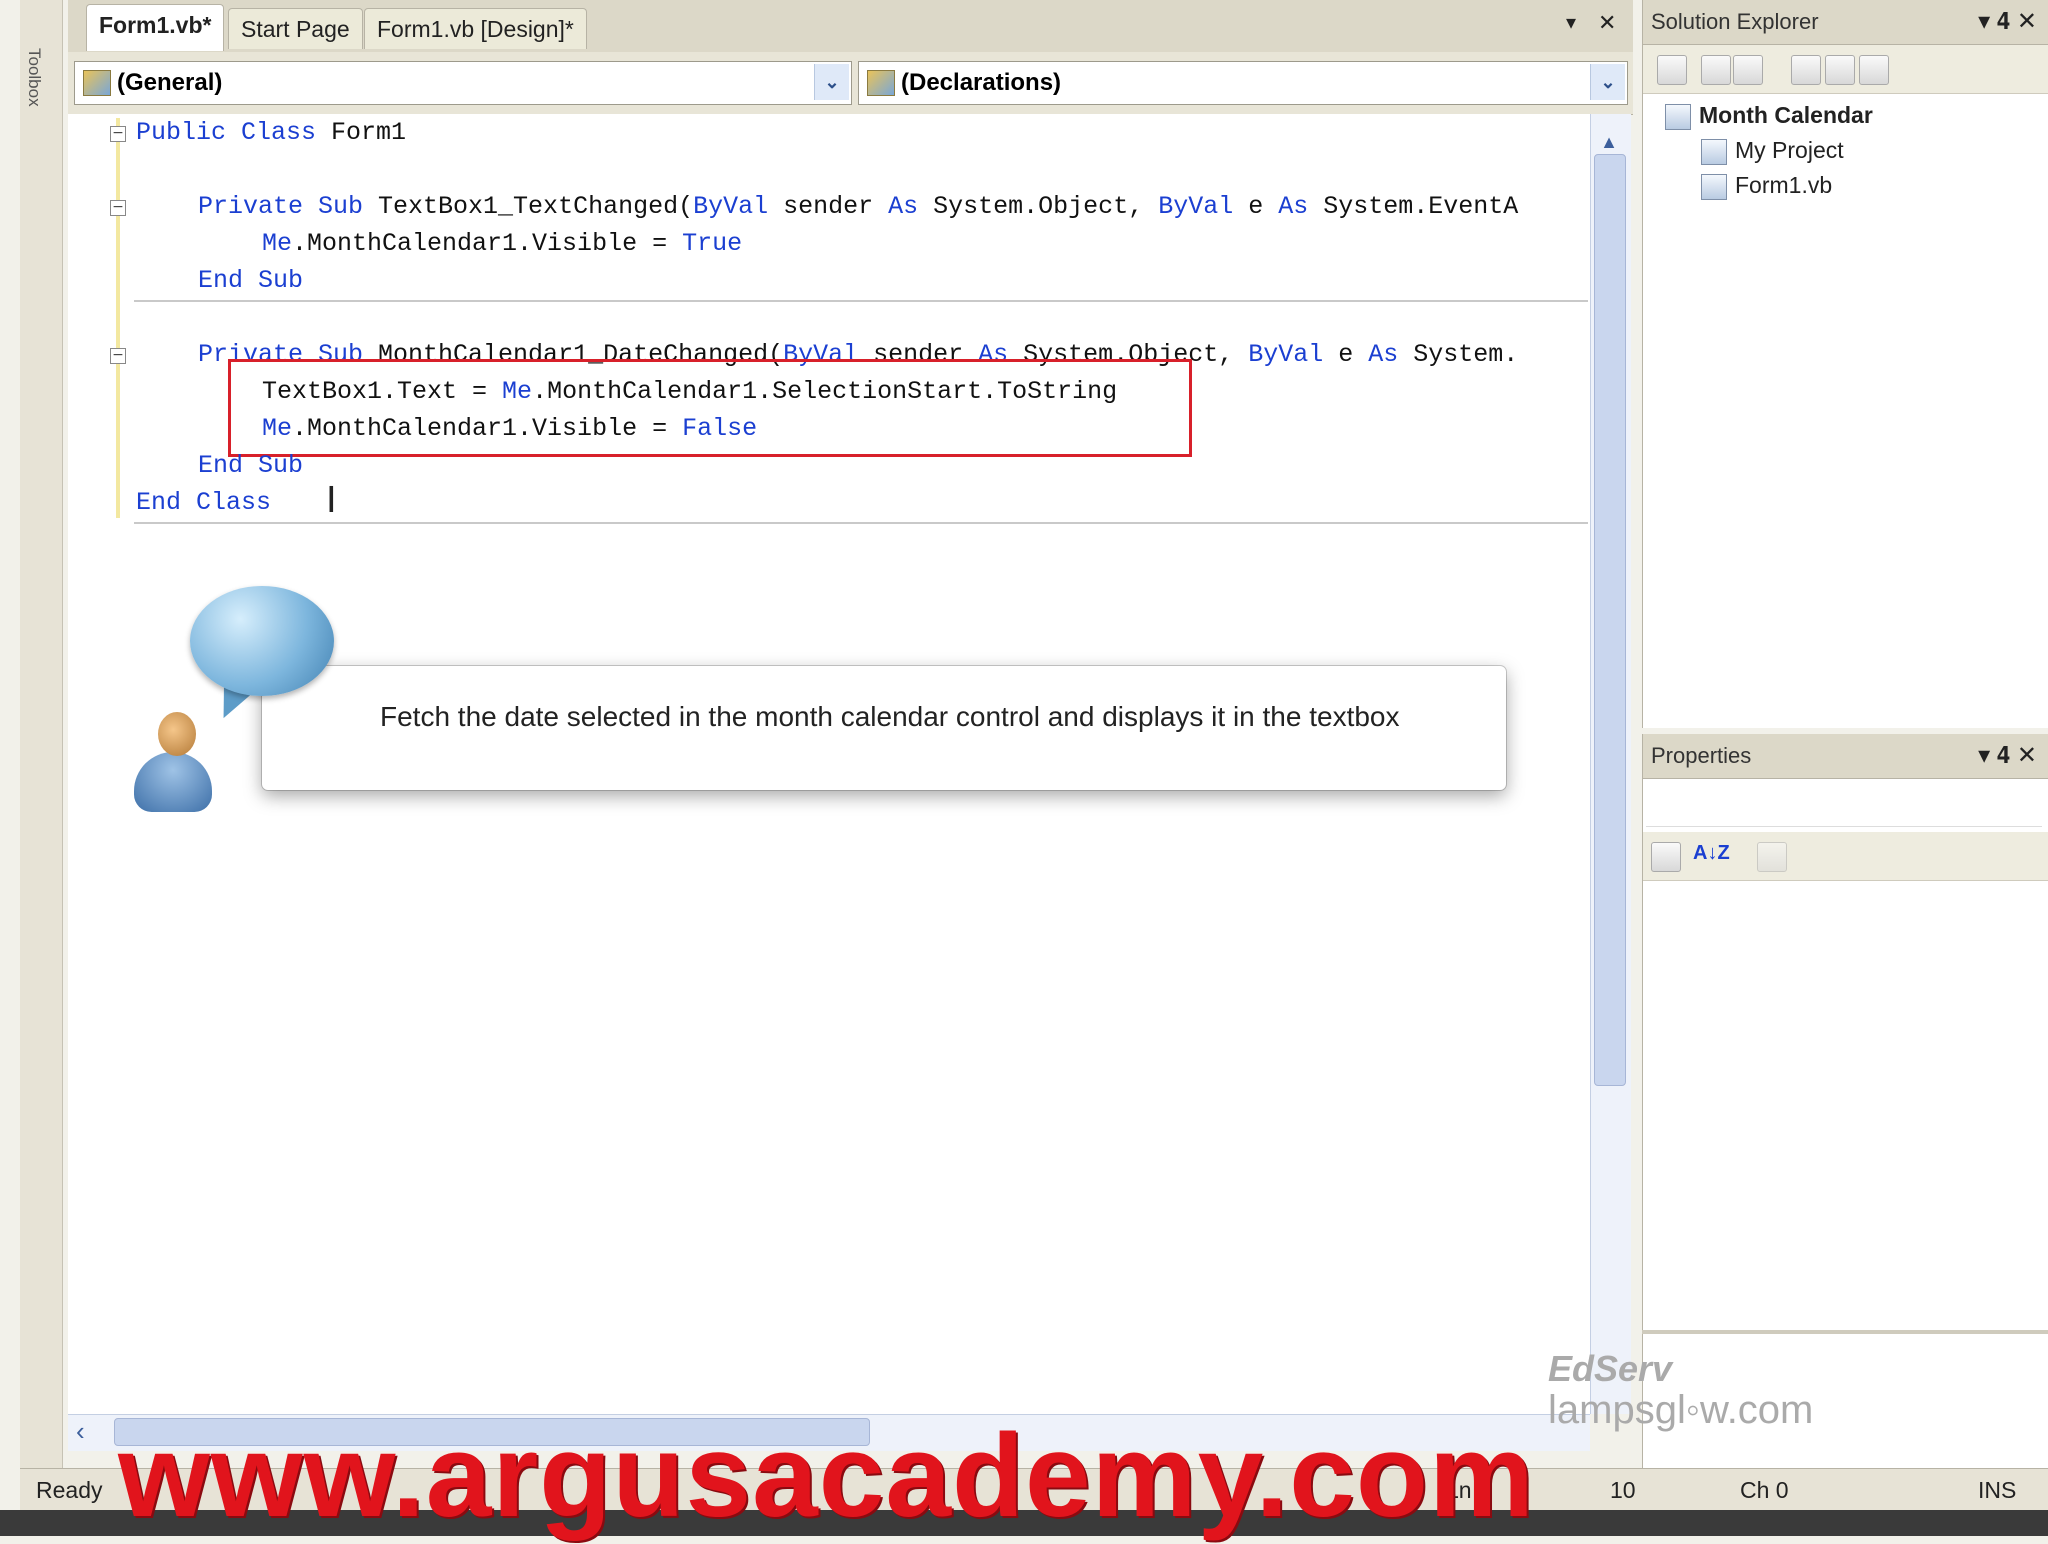  I want to click on status-column: 10, so click(1623, 1490).